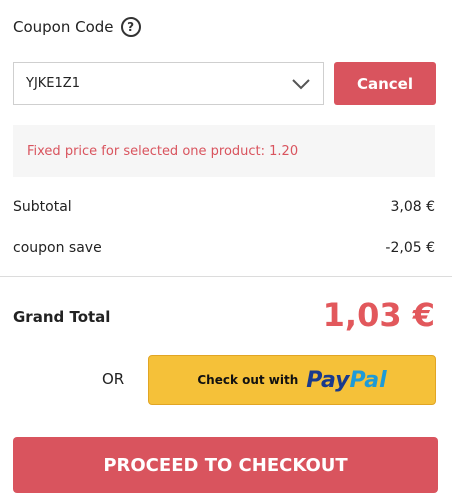 The image size is (452, 504). Describe the element at coordinates (226, 276) in the screenshot. I see `divider` at that location.